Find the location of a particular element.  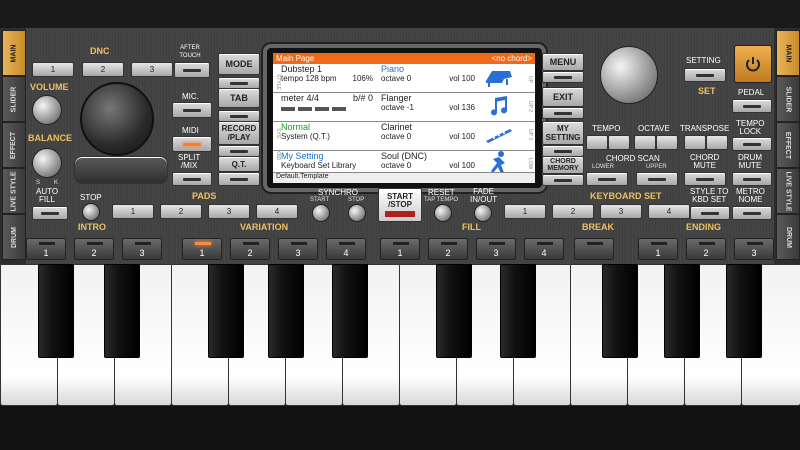

chord-scan-lower-button is located at coordinates (607, 179).